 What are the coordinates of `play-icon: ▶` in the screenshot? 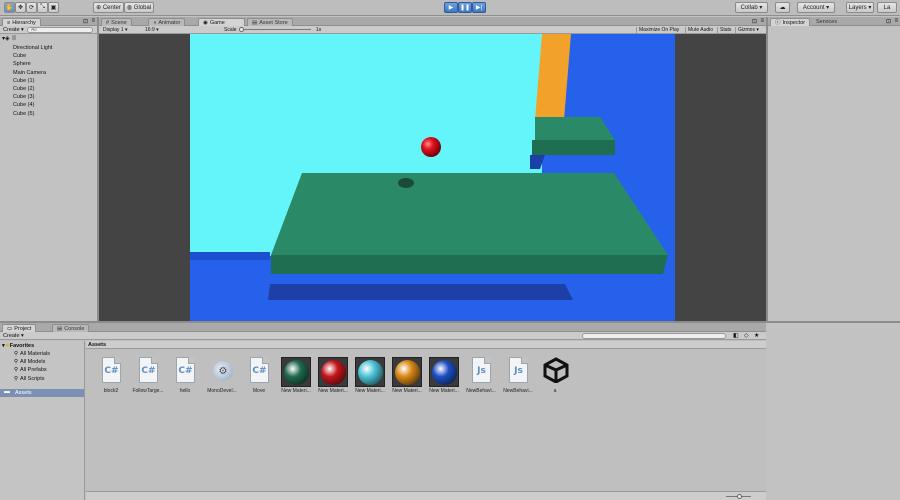 It's located at (451, 8).